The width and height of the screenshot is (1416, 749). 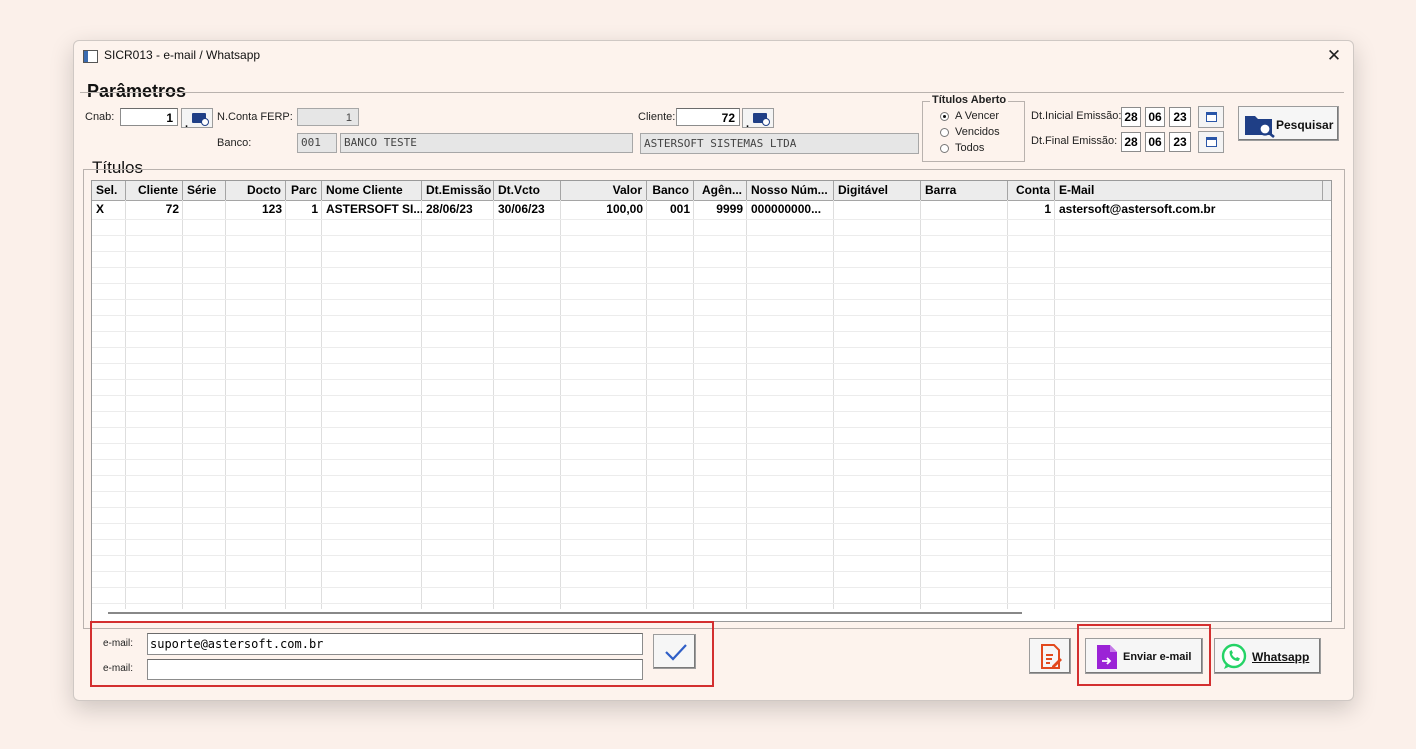 I want to click on col-header-valor: Valor, so click(x=604, y=190).